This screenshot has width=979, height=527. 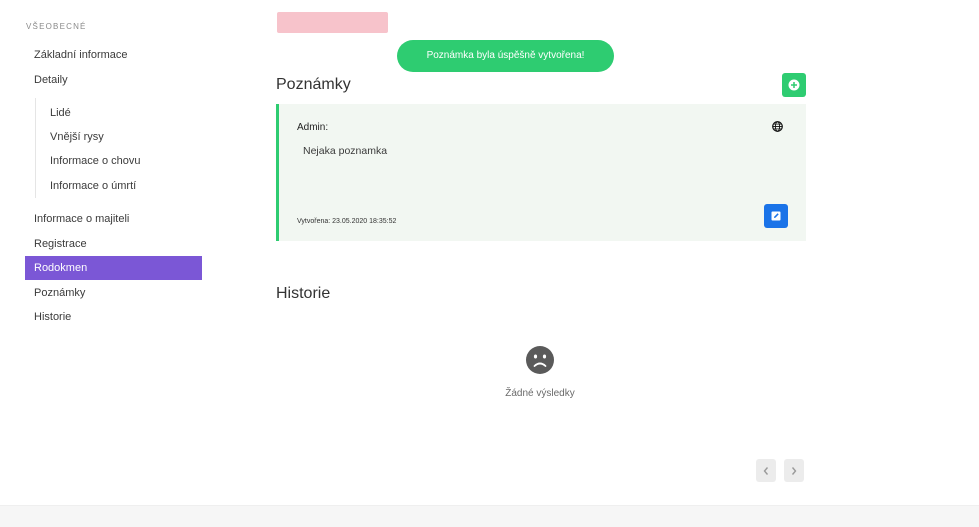 What do you see at coordinates (60, 113) in the screenshot?
I see `sidebar-subitem-lide: Lidé` at bounding box center [60, 113].